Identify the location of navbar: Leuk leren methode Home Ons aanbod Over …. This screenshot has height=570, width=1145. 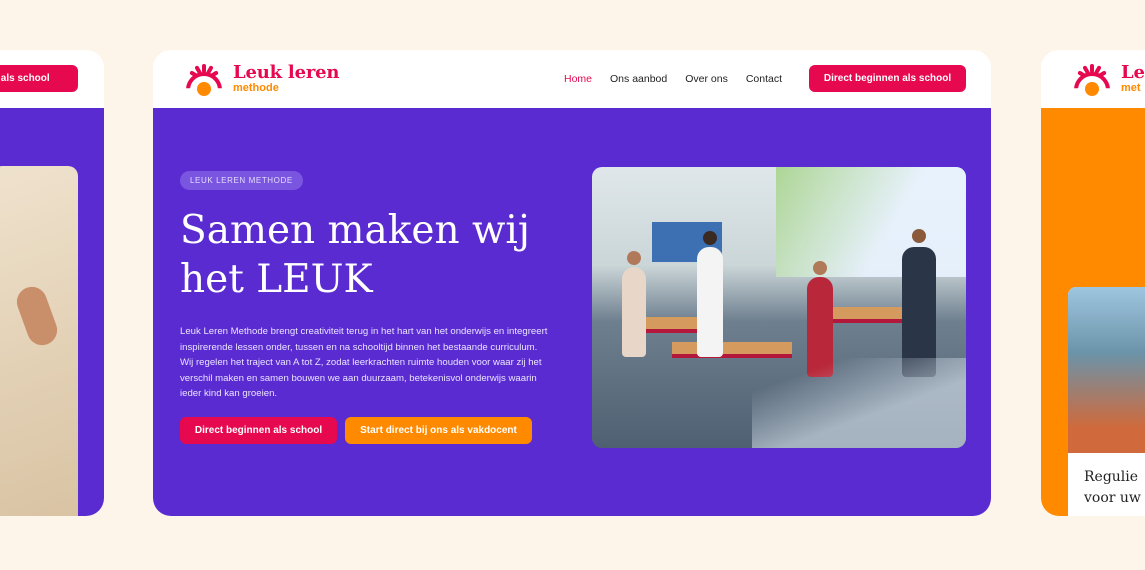
(572, 79).